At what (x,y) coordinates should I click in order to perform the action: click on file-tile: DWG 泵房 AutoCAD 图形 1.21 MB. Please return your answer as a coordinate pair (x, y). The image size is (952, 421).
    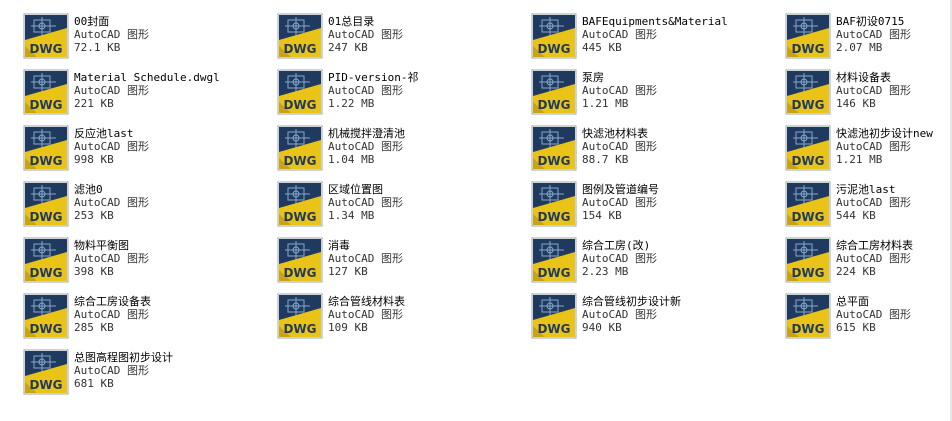
    Looking at the image, I should click on (657, 96).